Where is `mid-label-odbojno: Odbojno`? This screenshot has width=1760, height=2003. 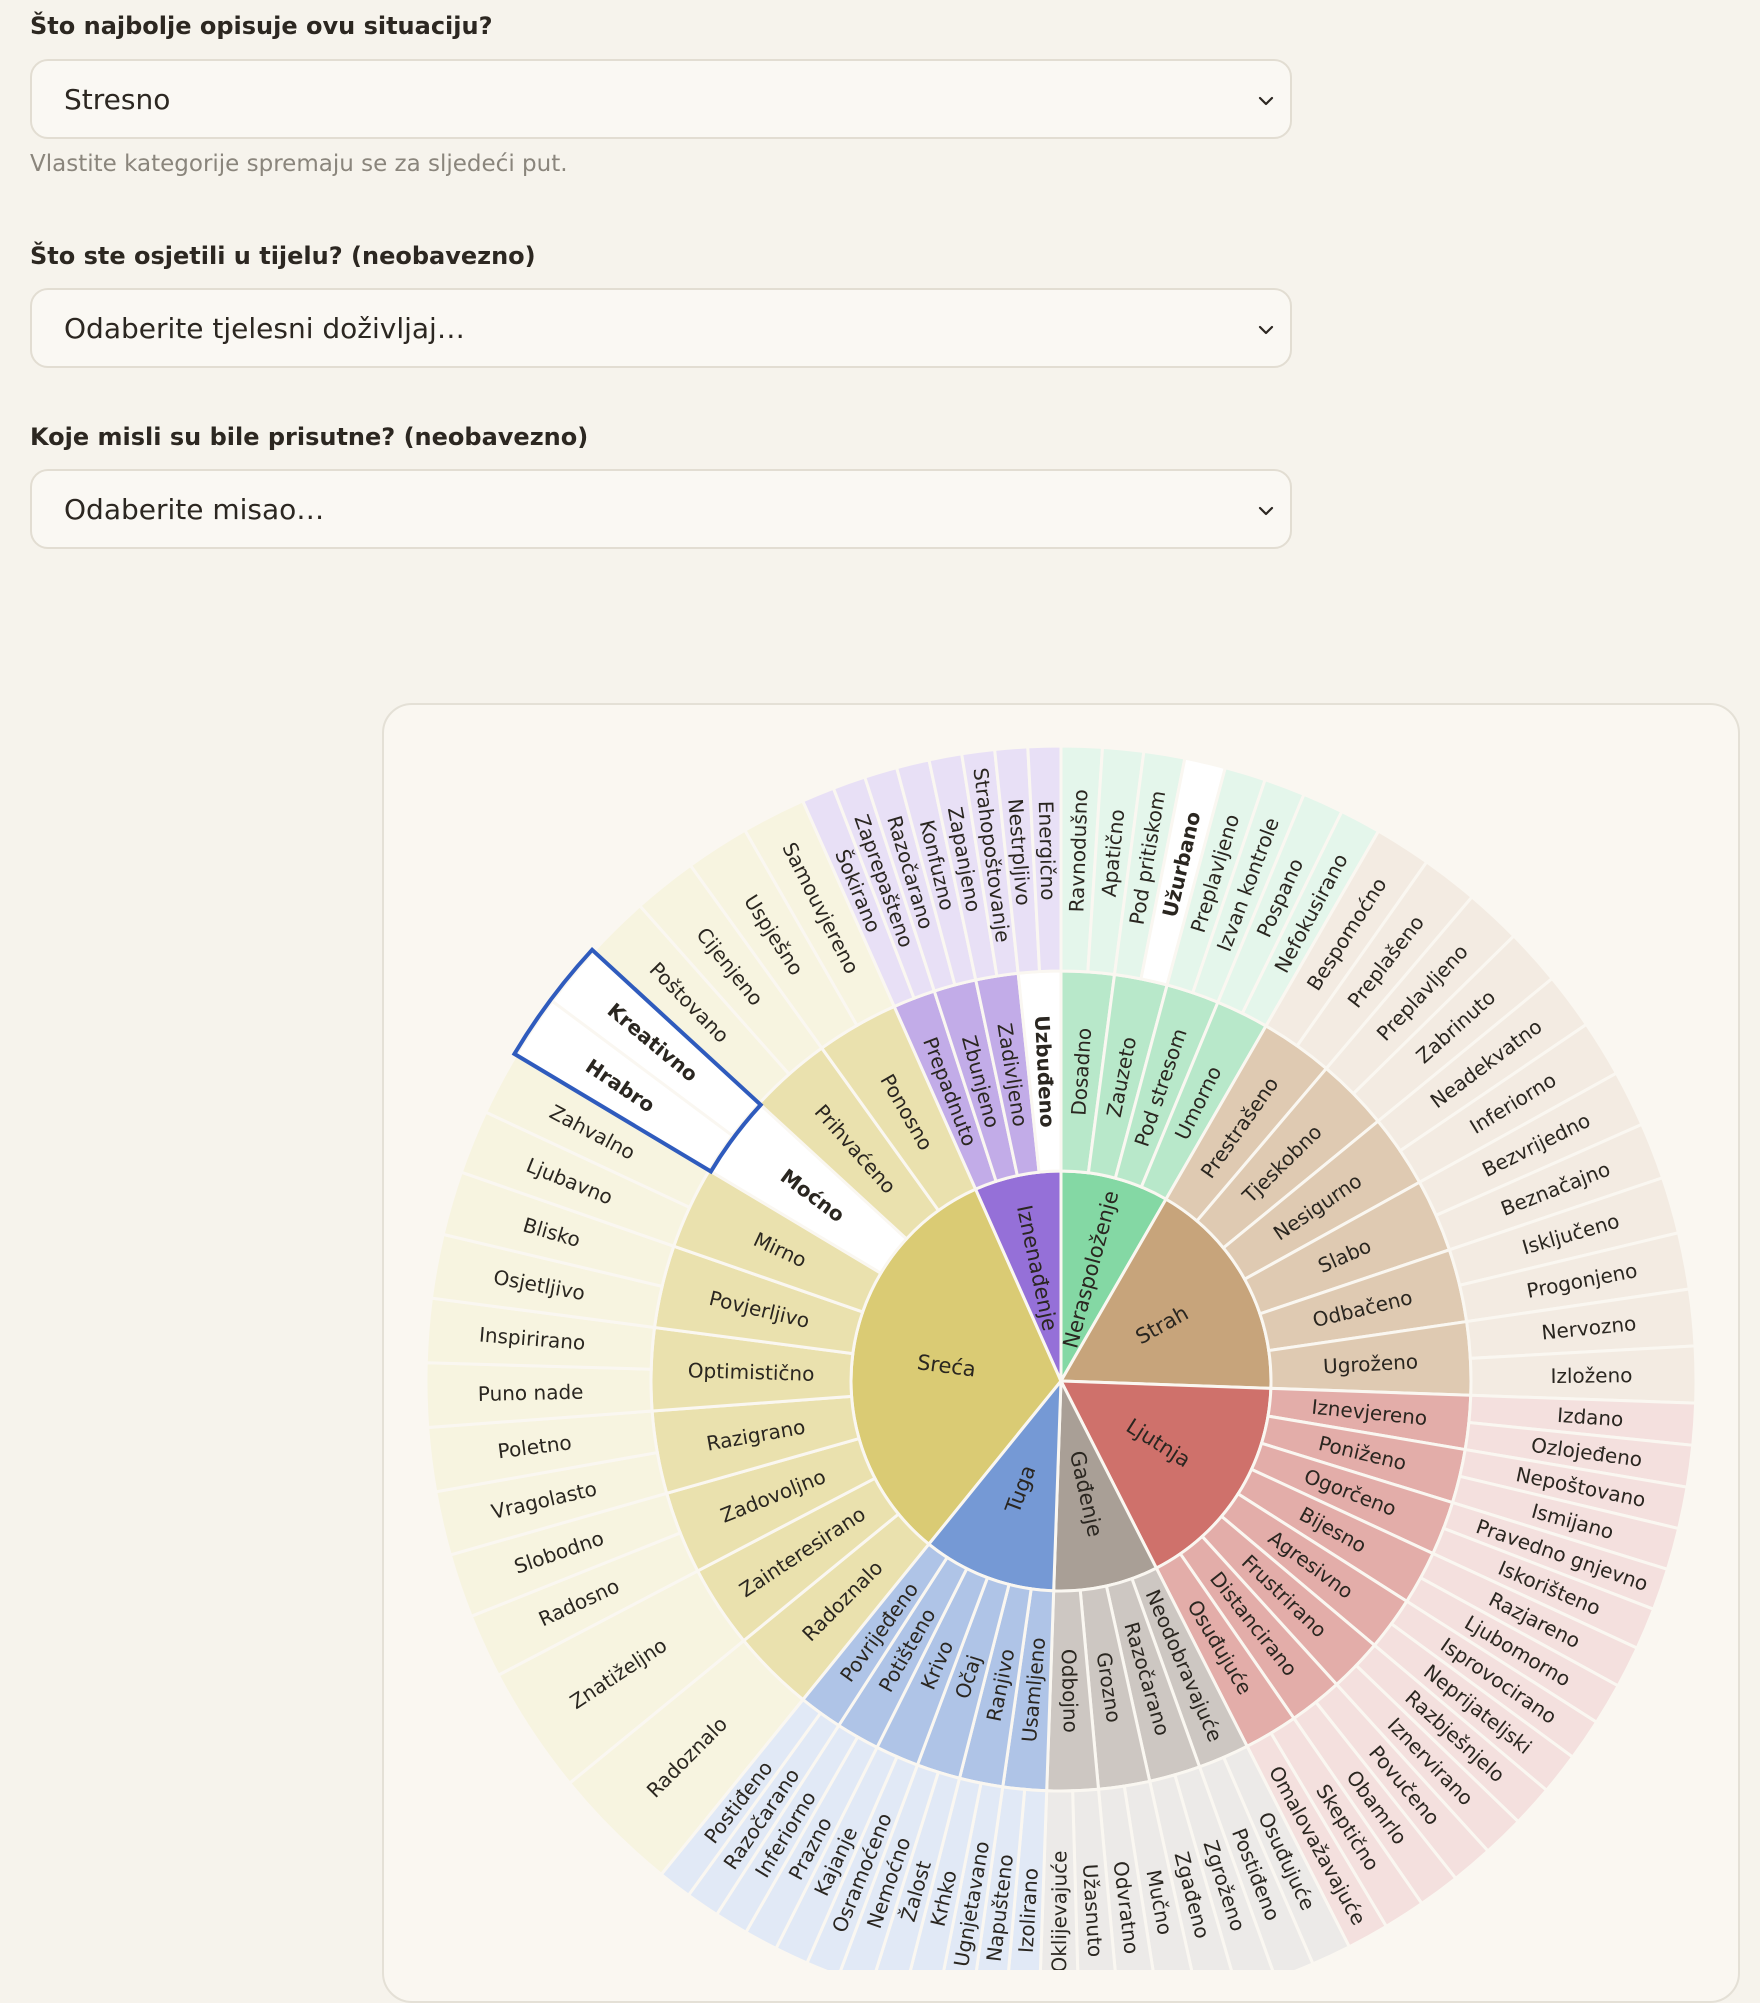
mid-label-odbojno: Odbojno is located at coordinates (1070, 1691).